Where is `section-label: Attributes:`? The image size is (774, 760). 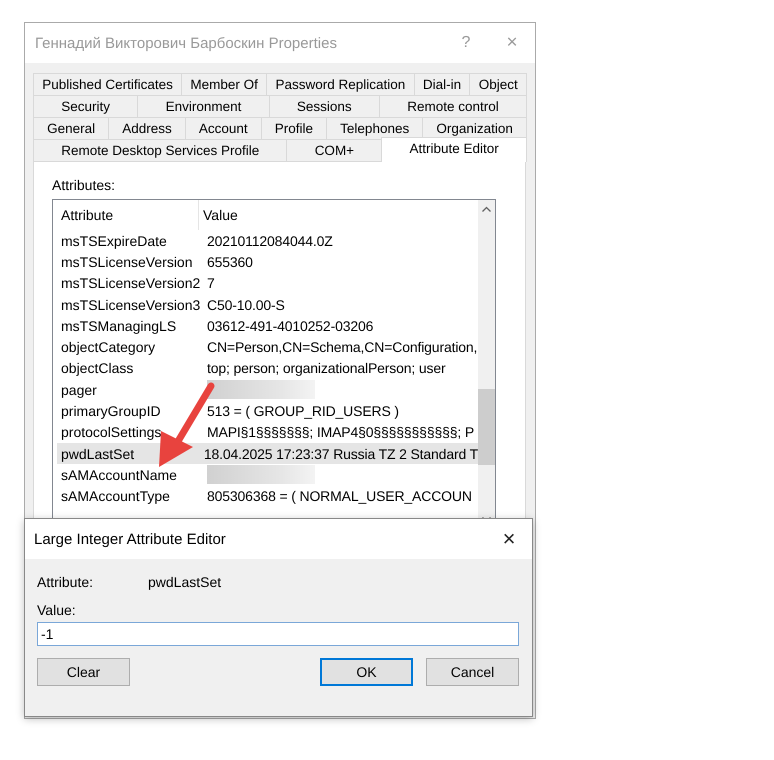 section-label: Attributes: is located at coordinates (84, 186).